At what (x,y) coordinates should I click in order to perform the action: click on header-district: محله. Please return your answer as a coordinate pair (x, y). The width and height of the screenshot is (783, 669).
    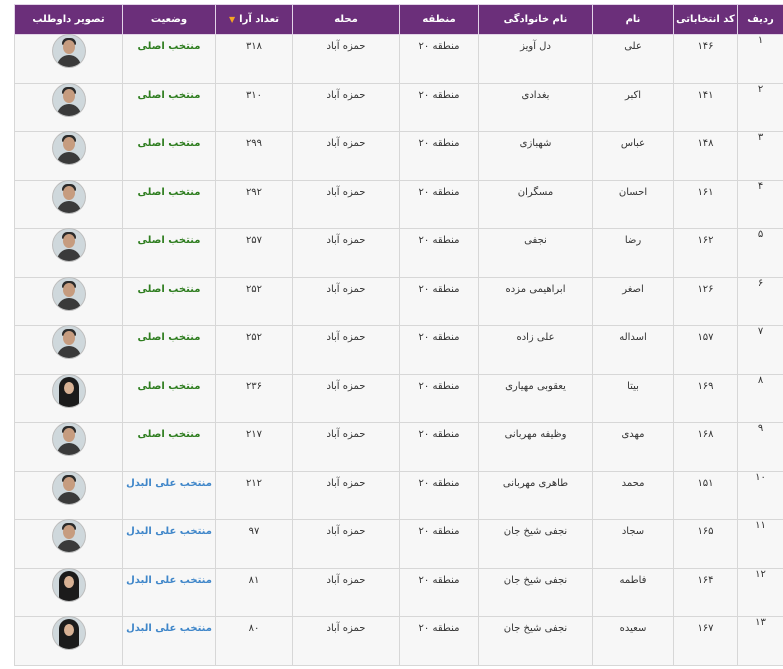
    Looking at the image, I should click on (346, 19).